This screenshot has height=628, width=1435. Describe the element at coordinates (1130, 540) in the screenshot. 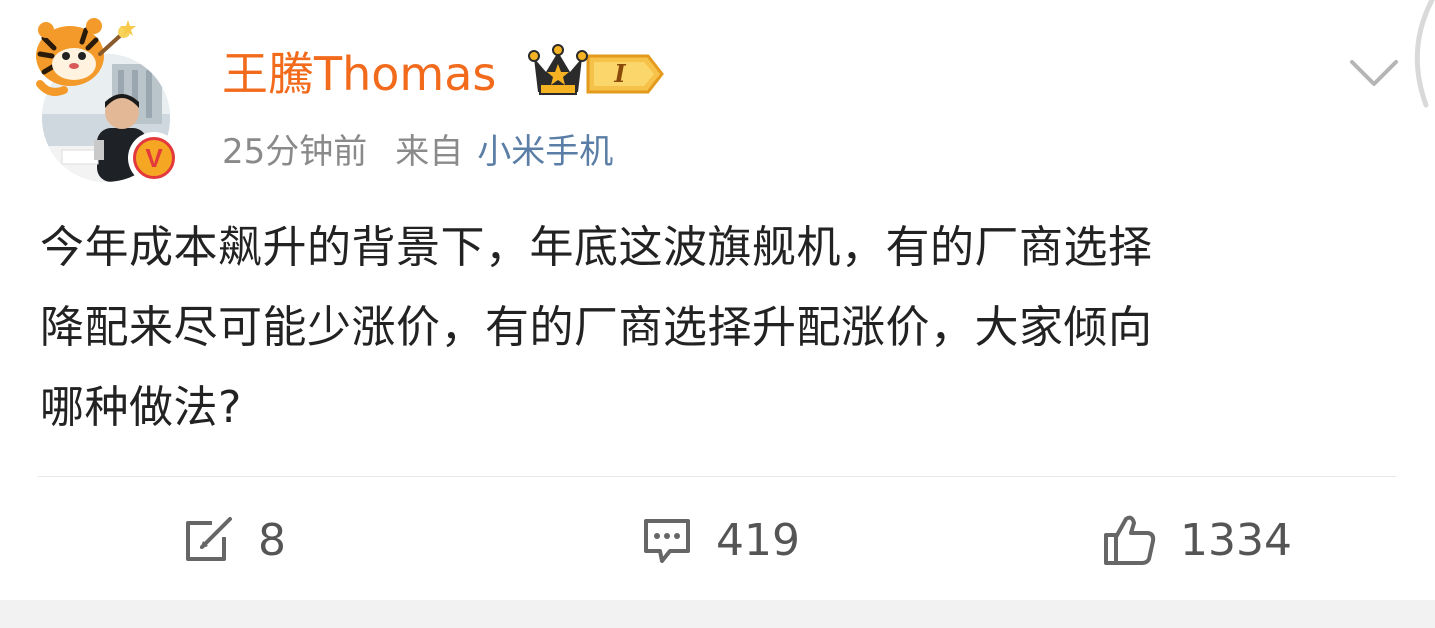

I see `thumbs-up-icon` at that location.